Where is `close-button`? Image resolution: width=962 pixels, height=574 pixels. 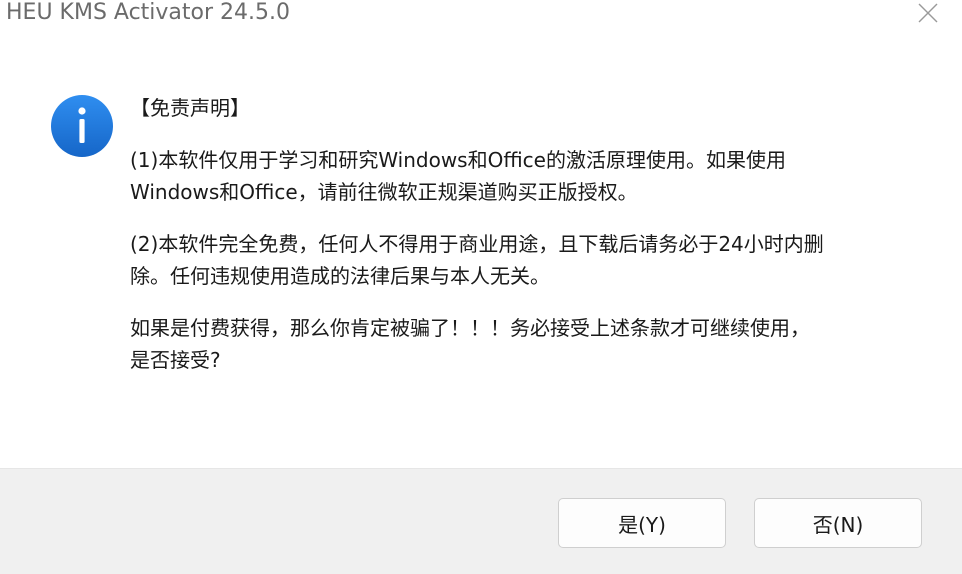
close-button is located at coordinates (928, 13).